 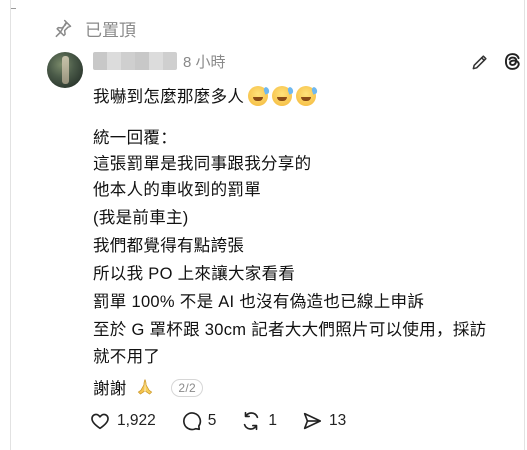 What do you see at coordinates (480, 62) in the screenshot?
I see `edit-icon` at bounding box center [480, 62].